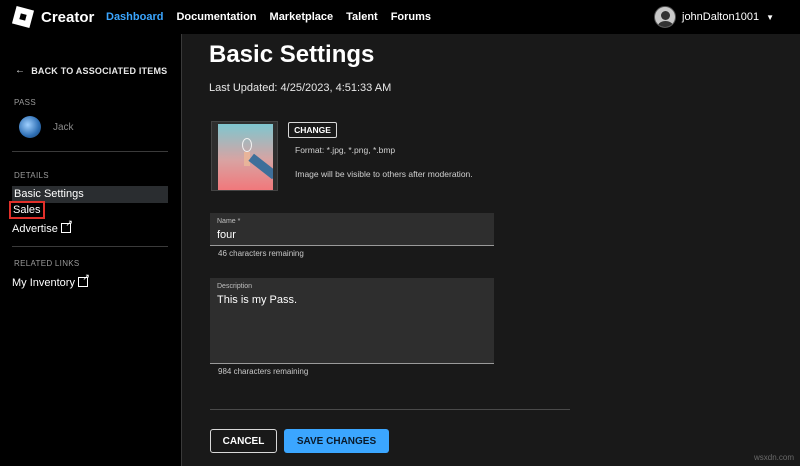  Describe the element at coordinates (46, 127) in the screenshot. I see `pass-item: Jack` at that location.